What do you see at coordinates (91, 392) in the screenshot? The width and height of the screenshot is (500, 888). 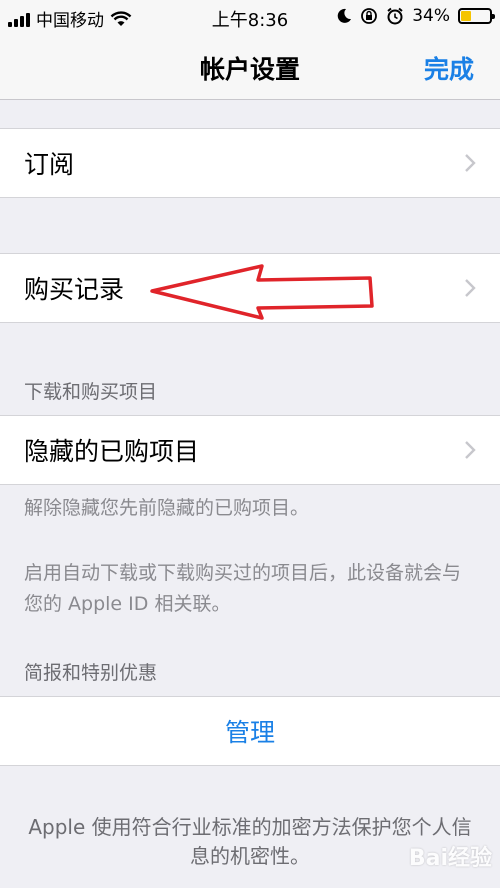 I see `downloads-section-header: 下载和购买项目` at bounding box center [91, 392].